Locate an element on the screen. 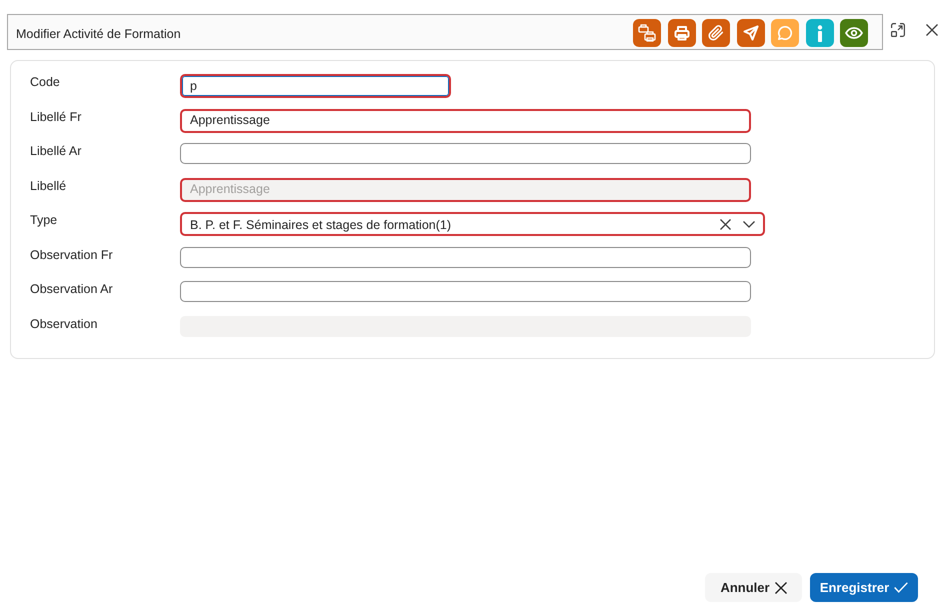  paper-plane-icon is located at coordinates (750, 33).